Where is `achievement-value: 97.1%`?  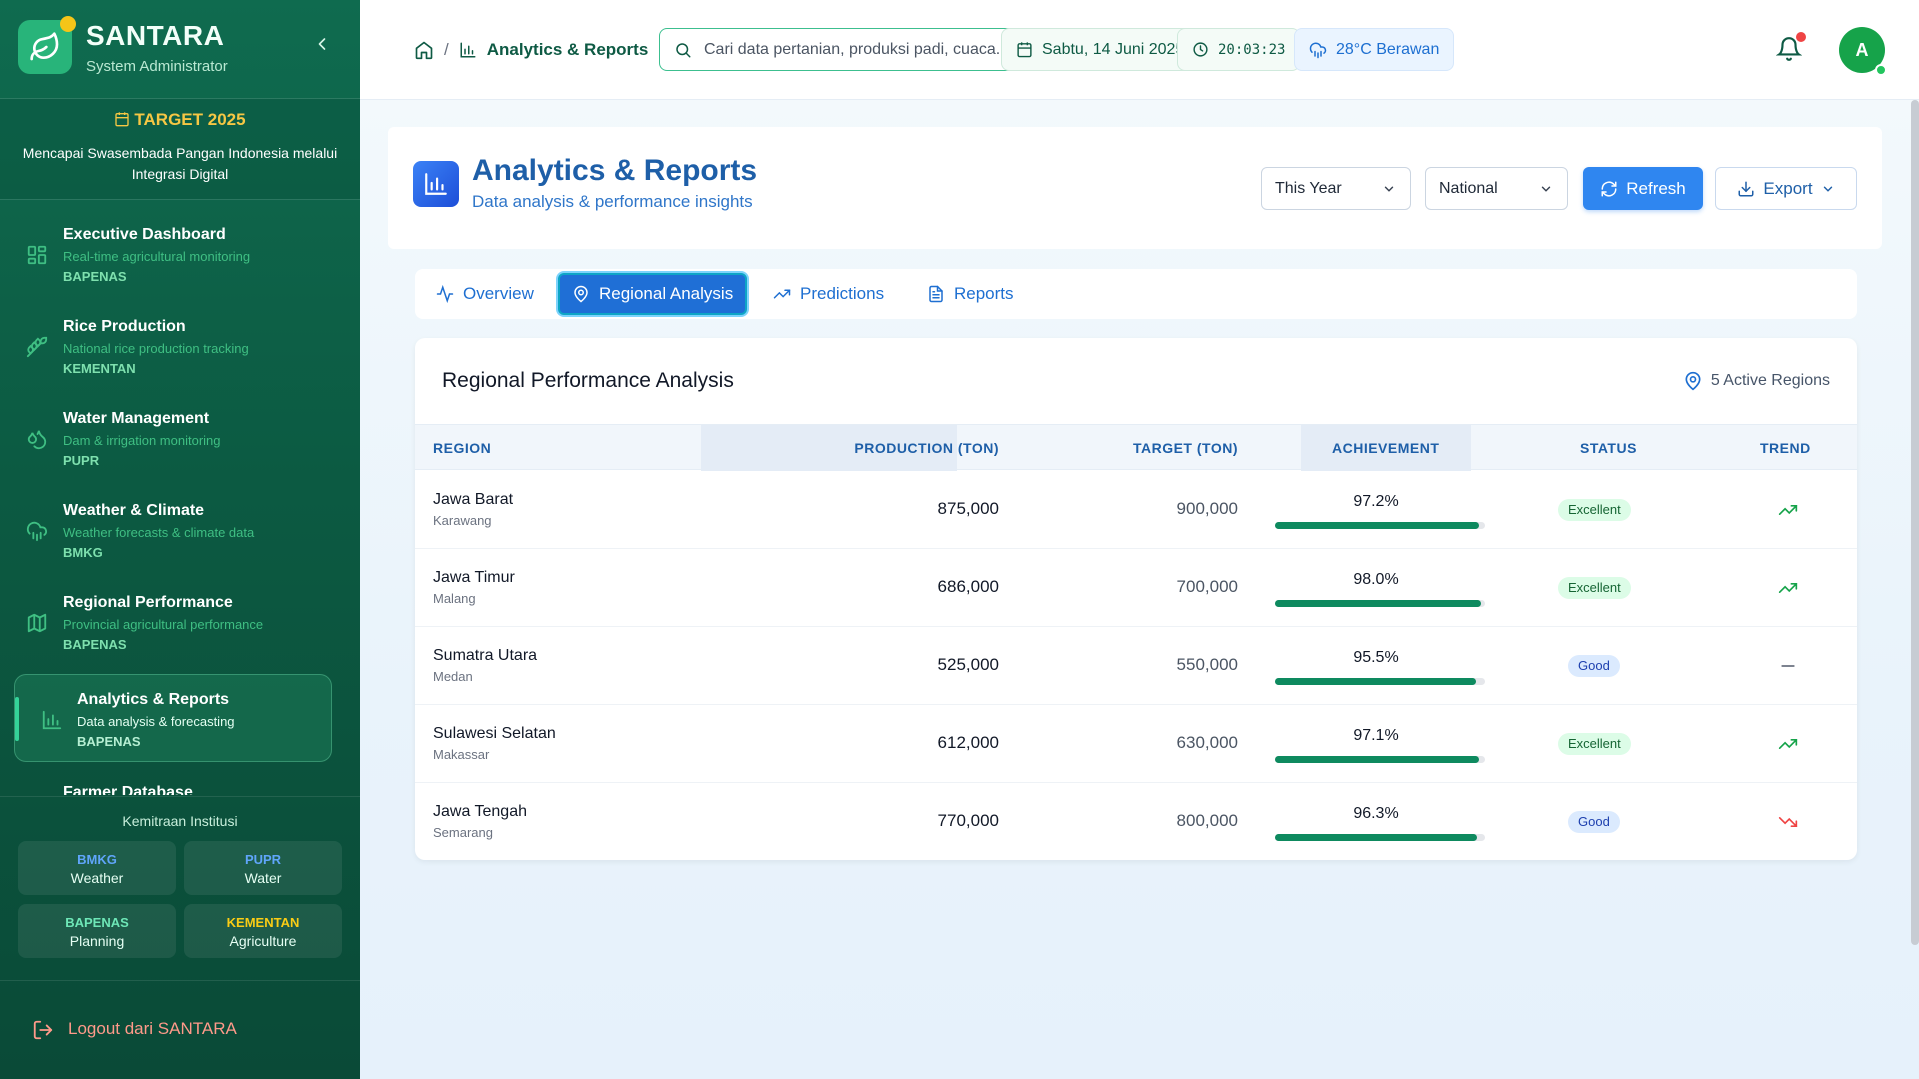 achievement-value: 97.1% is located at coordinates (1376, 735).